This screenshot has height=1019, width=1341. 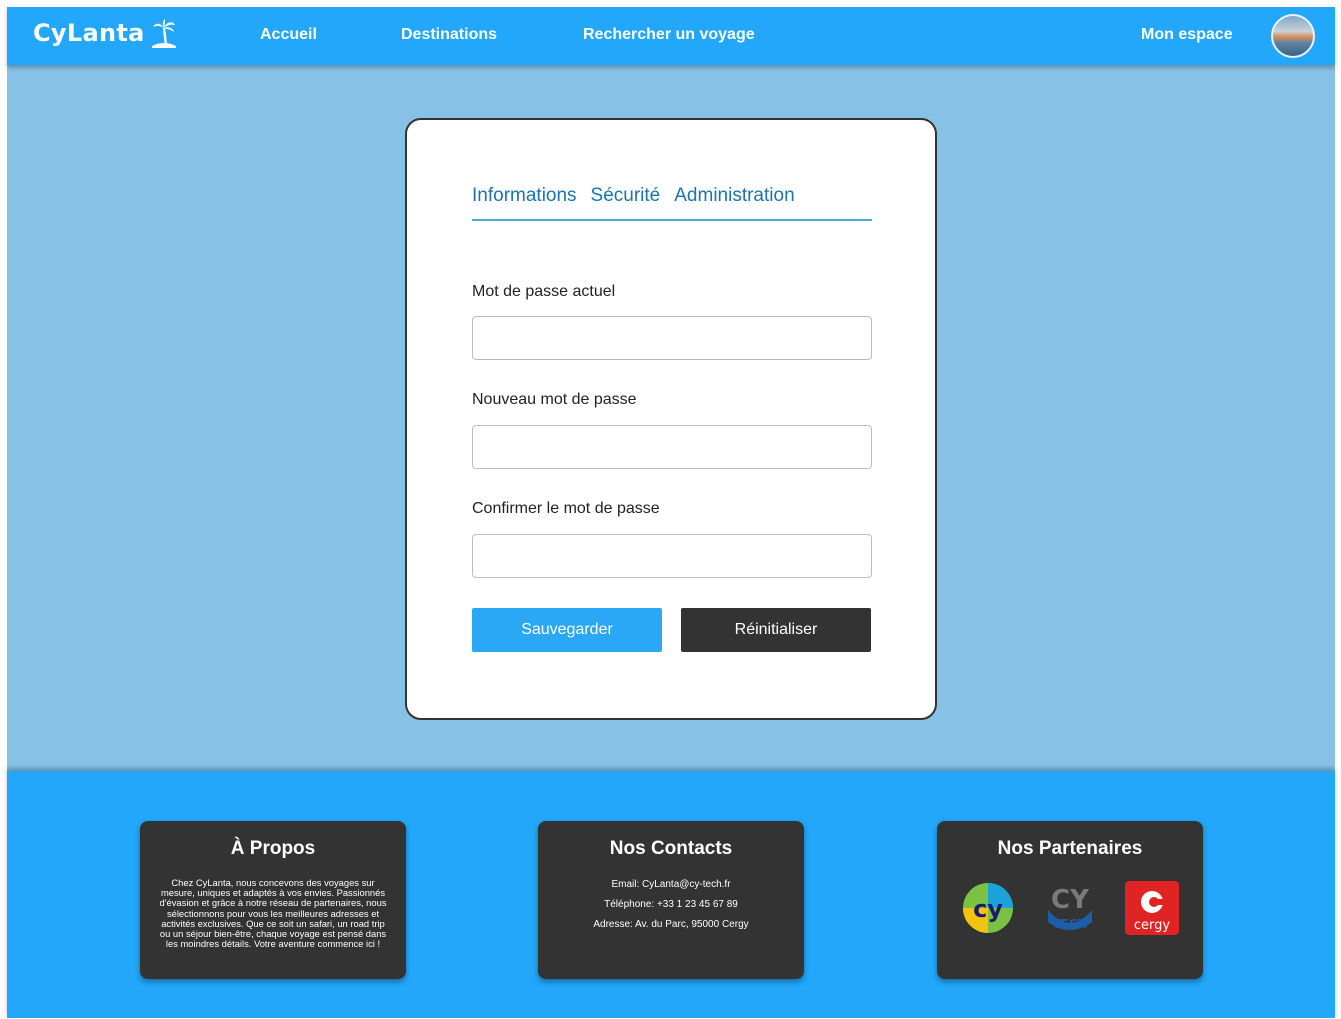 I want to click on logo-text: CyLanta, so click(x=89, y=33).